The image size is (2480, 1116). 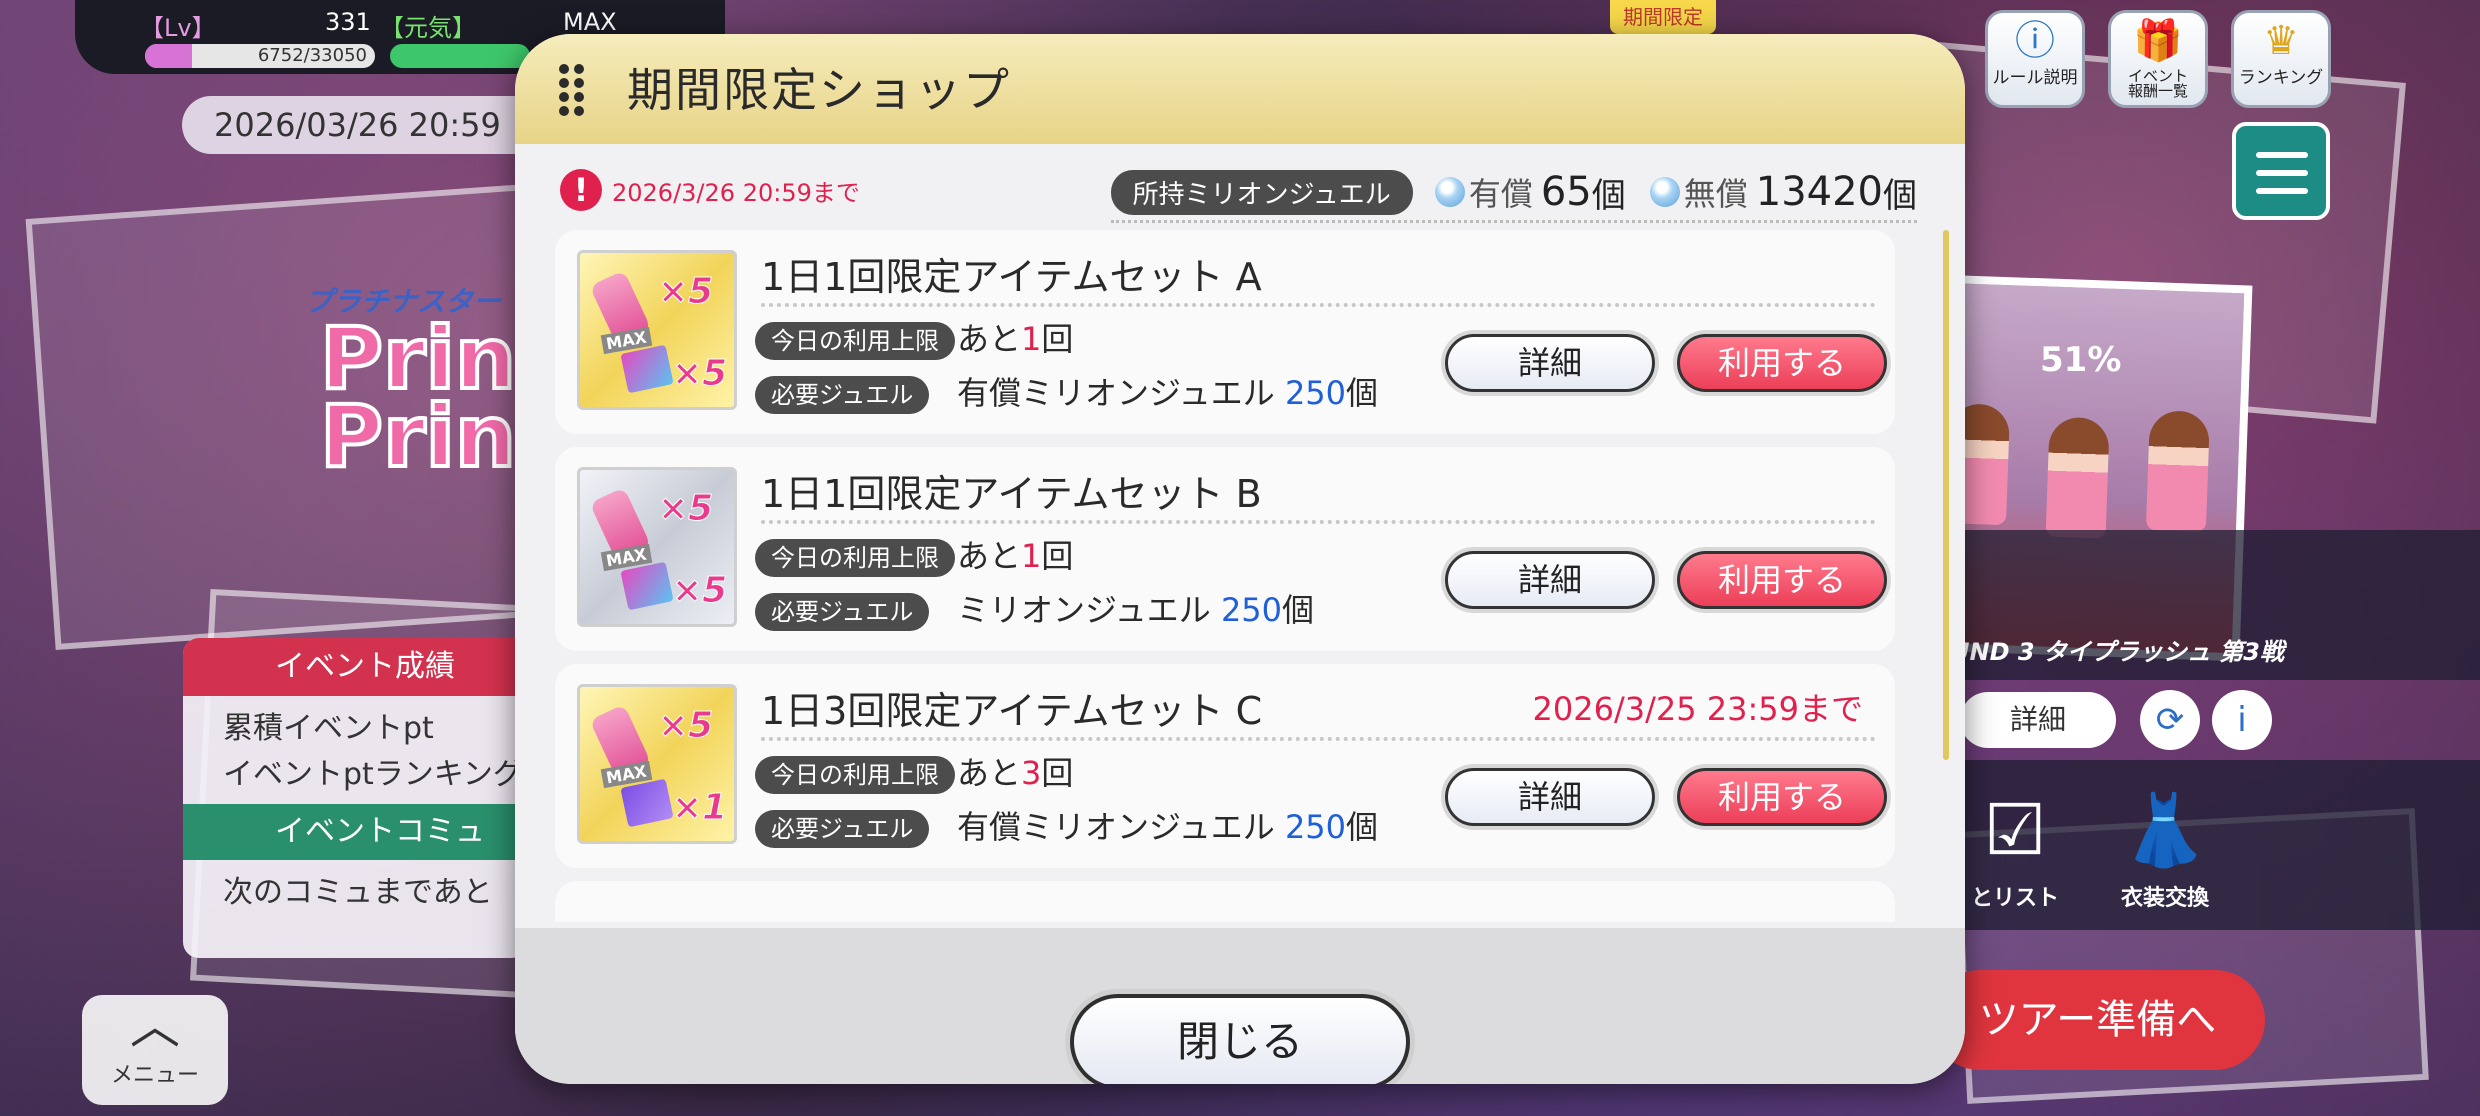 I want to click on paid-jewel-count: 65, so click(x=1566, y=192).